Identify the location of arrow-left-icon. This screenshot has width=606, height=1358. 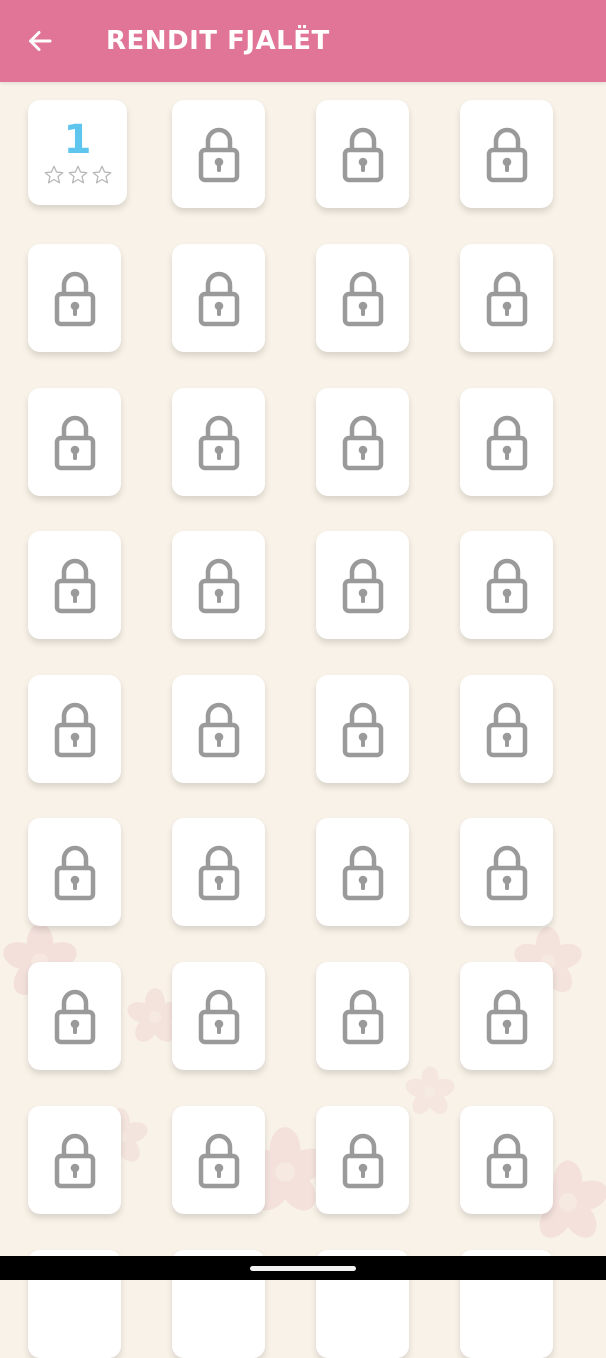
(40, 41).